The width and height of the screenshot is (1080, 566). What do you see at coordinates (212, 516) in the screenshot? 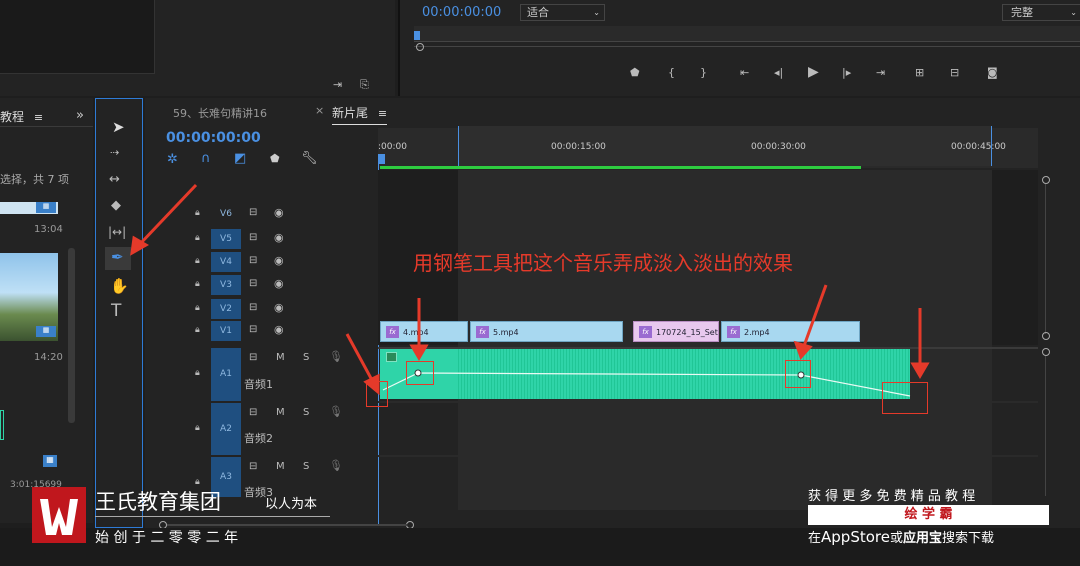
I see `divider` at bounding box center [212, 516].